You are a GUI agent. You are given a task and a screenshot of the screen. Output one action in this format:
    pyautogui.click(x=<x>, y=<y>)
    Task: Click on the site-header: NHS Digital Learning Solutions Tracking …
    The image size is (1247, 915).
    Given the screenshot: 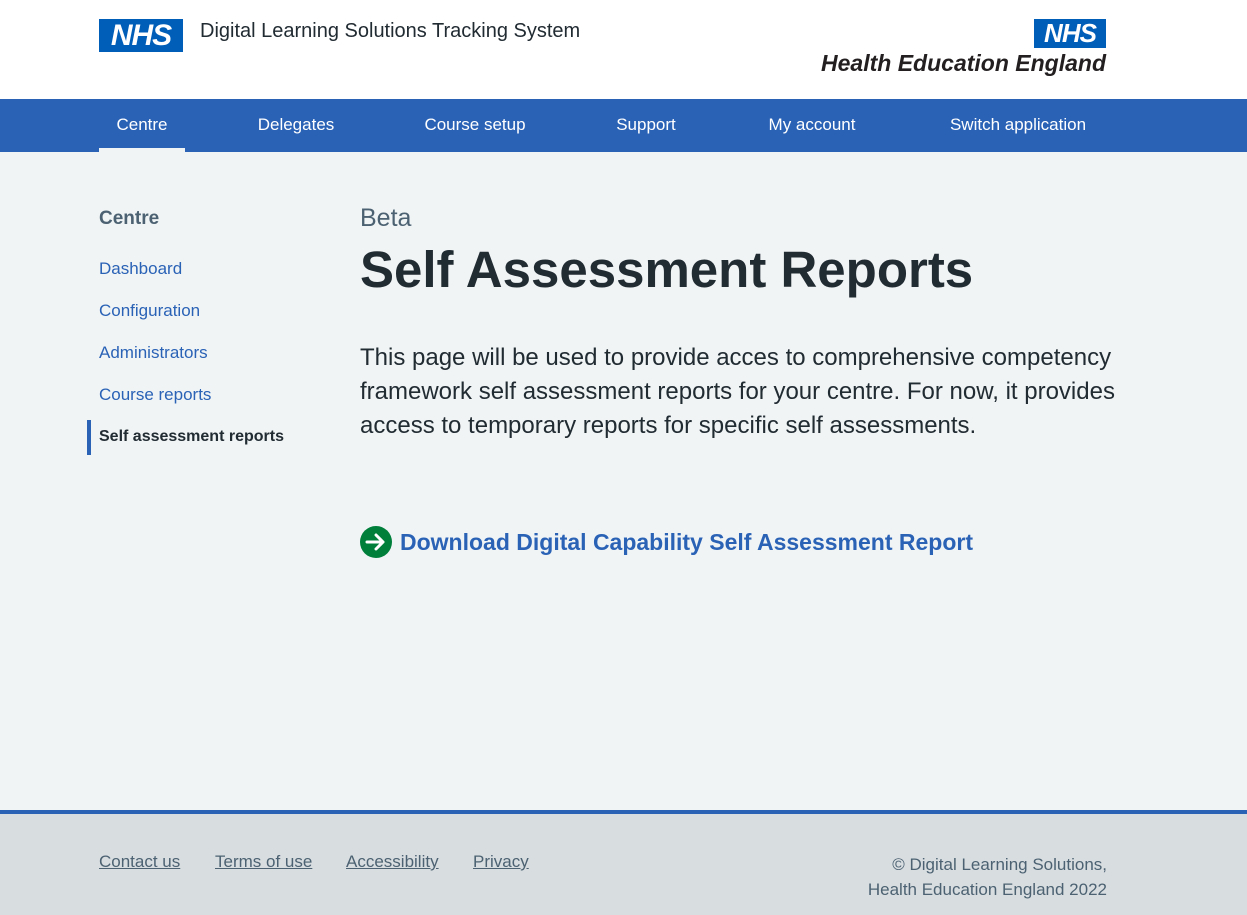 What is the action you would take?
    pyautogui.click(x=623, y=49)
    